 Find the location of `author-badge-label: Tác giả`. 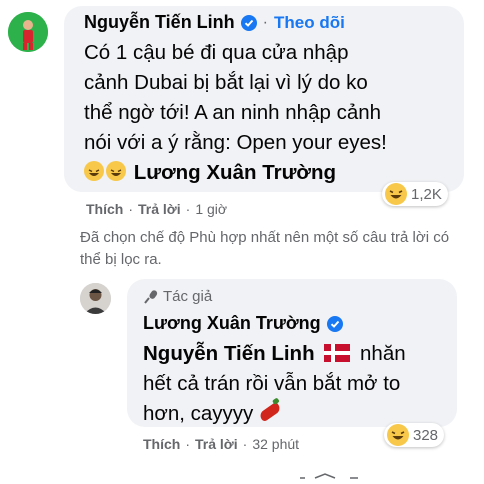

author-badge-label: Tác giả is located at coordinates (188, 296).